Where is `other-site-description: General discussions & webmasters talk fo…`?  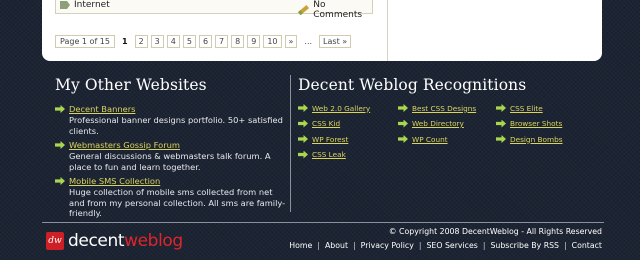
other-site-description: General discussions & webmasters talk fo… is located at coordinates (170, 161).